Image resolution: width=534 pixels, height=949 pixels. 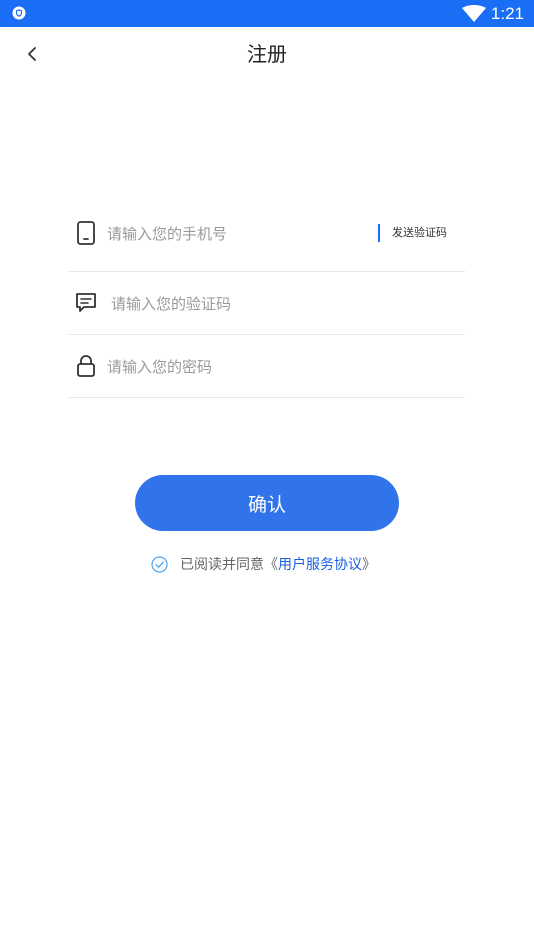 I want to click on agreement-close-quote: 》, so click(x=369, y=565).